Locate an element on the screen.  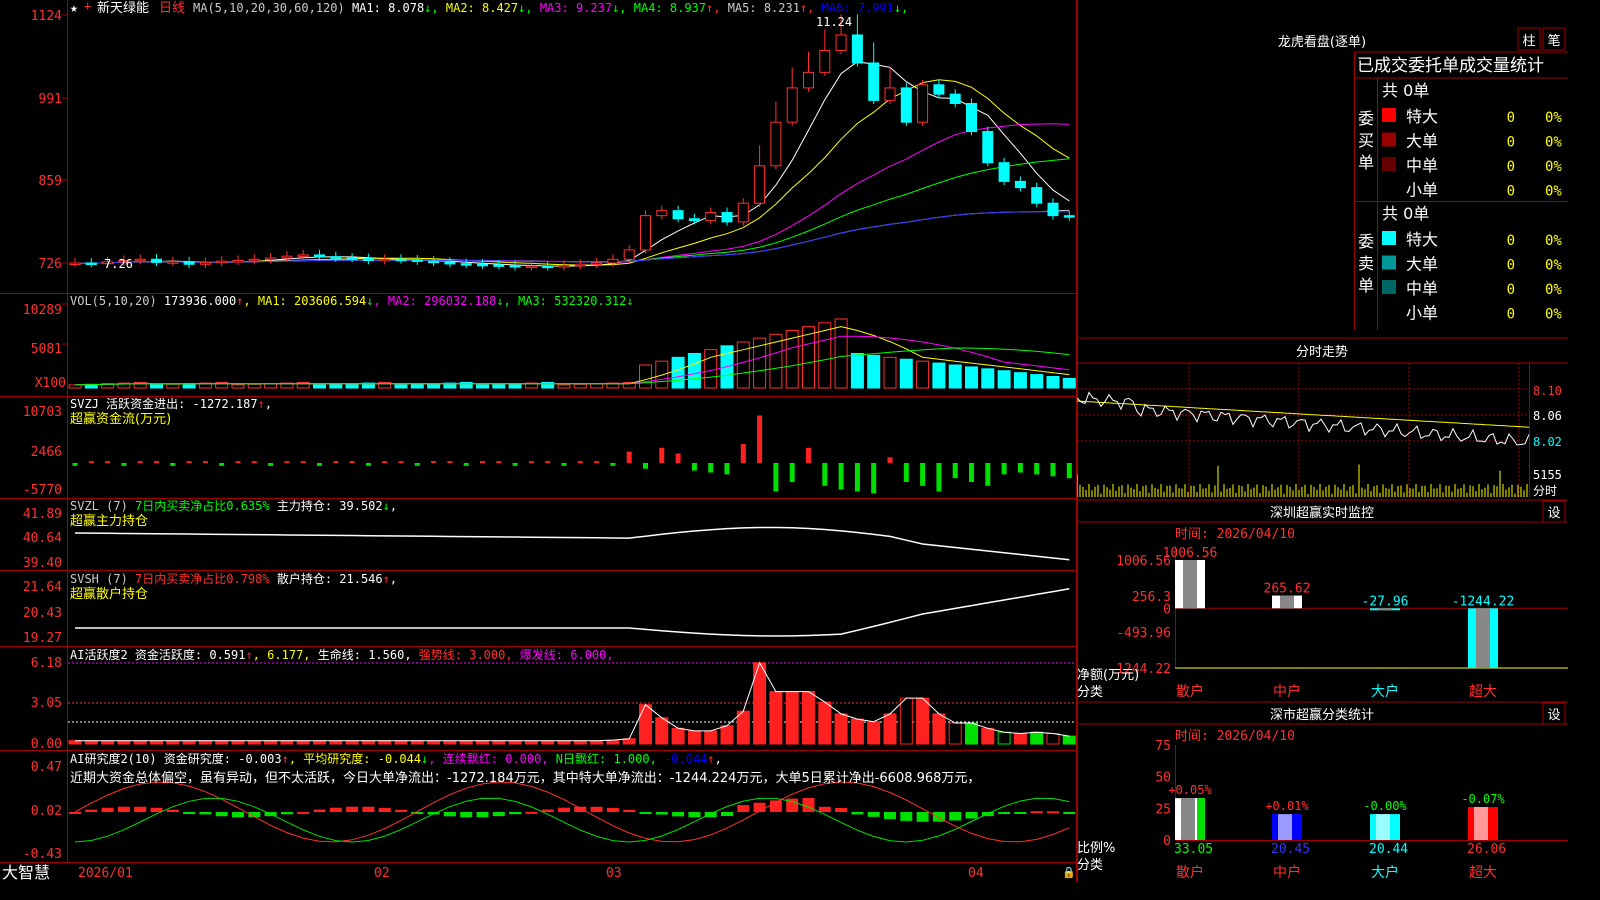
star-icon: ★ is located at coordinates (74, 8).